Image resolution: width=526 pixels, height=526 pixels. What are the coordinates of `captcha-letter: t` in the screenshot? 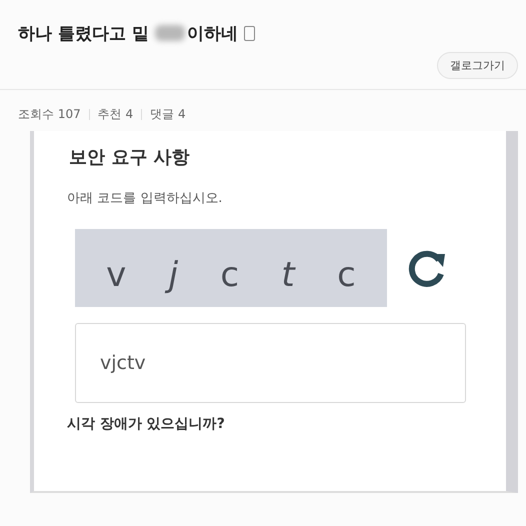 It's located at (288, 274).